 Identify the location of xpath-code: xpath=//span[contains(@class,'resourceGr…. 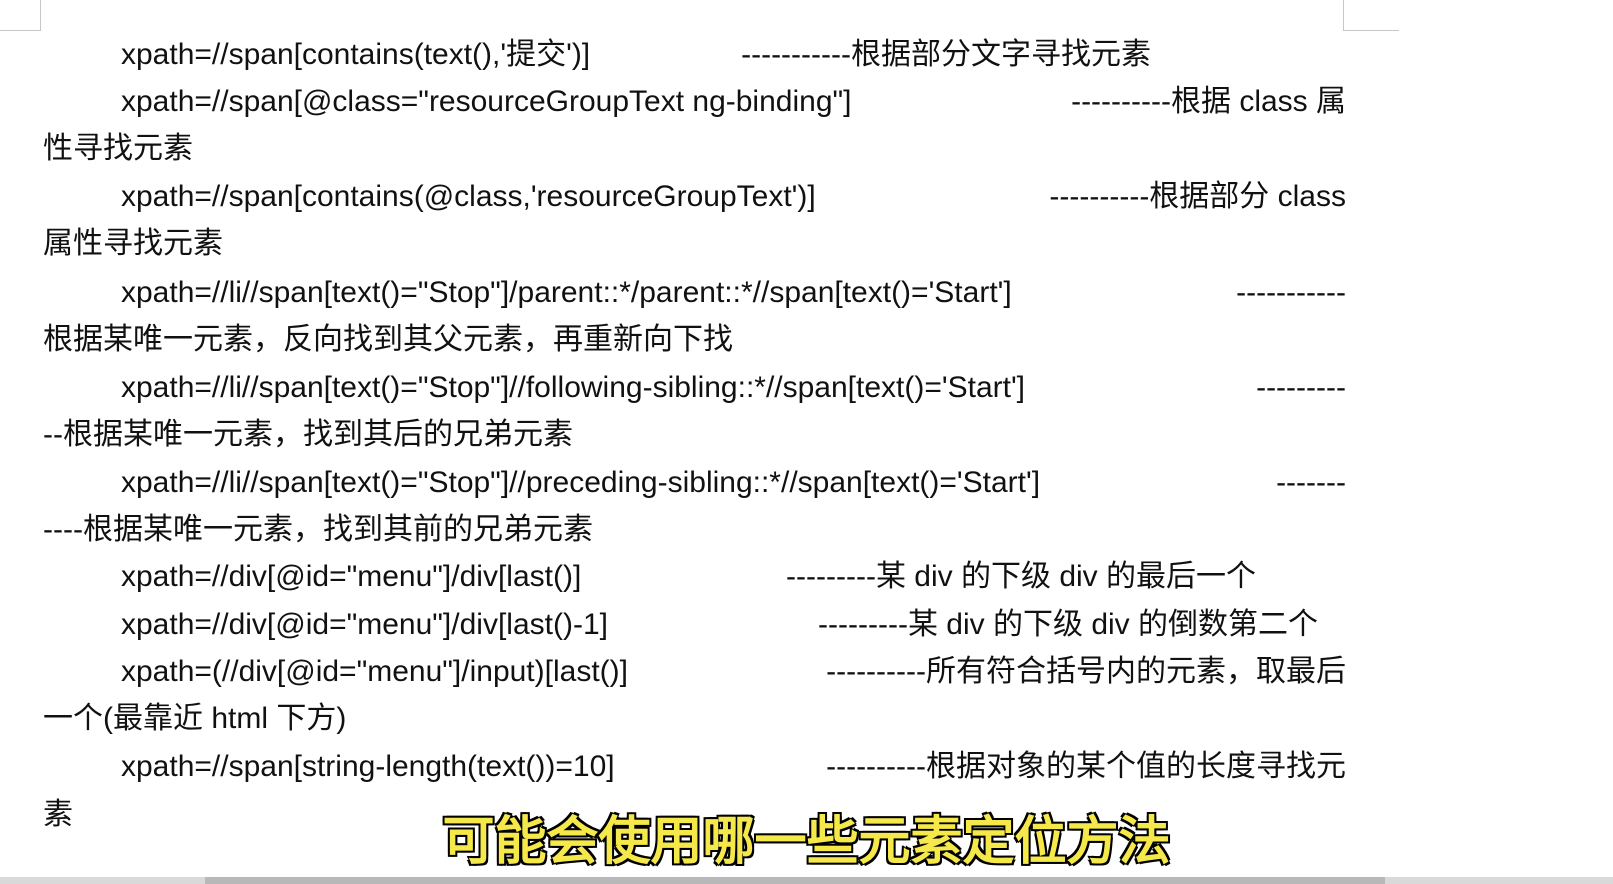
(468, 196).